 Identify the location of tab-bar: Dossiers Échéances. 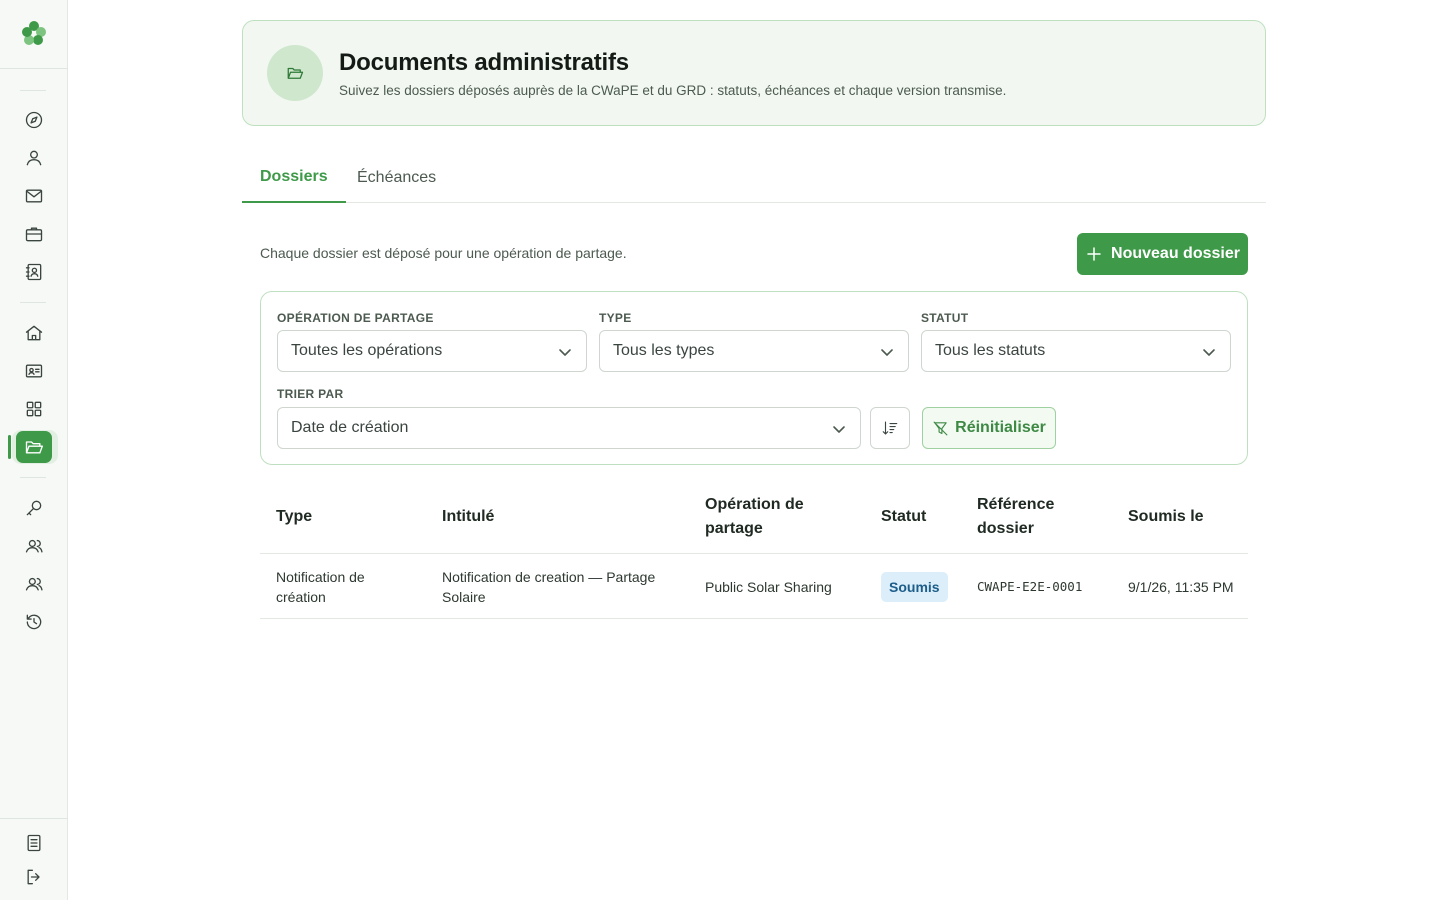
(754, 177).